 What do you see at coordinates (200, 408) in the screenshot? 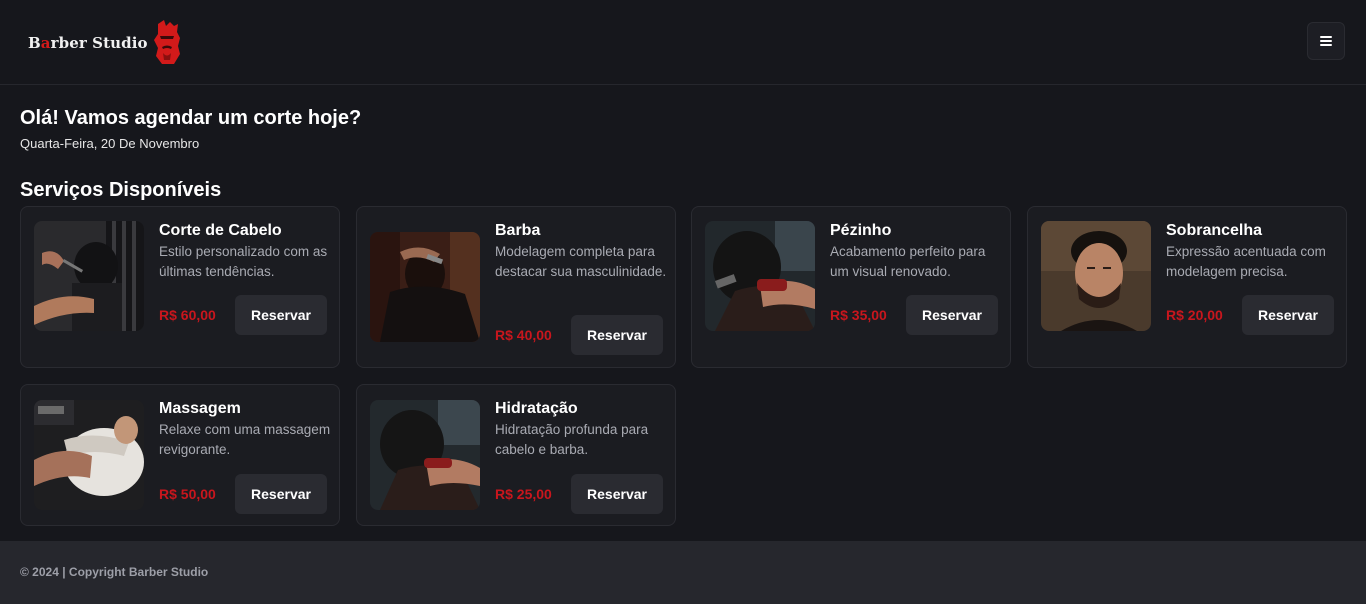
I see `service-name: Massagem` at bounding box center [200, 408].